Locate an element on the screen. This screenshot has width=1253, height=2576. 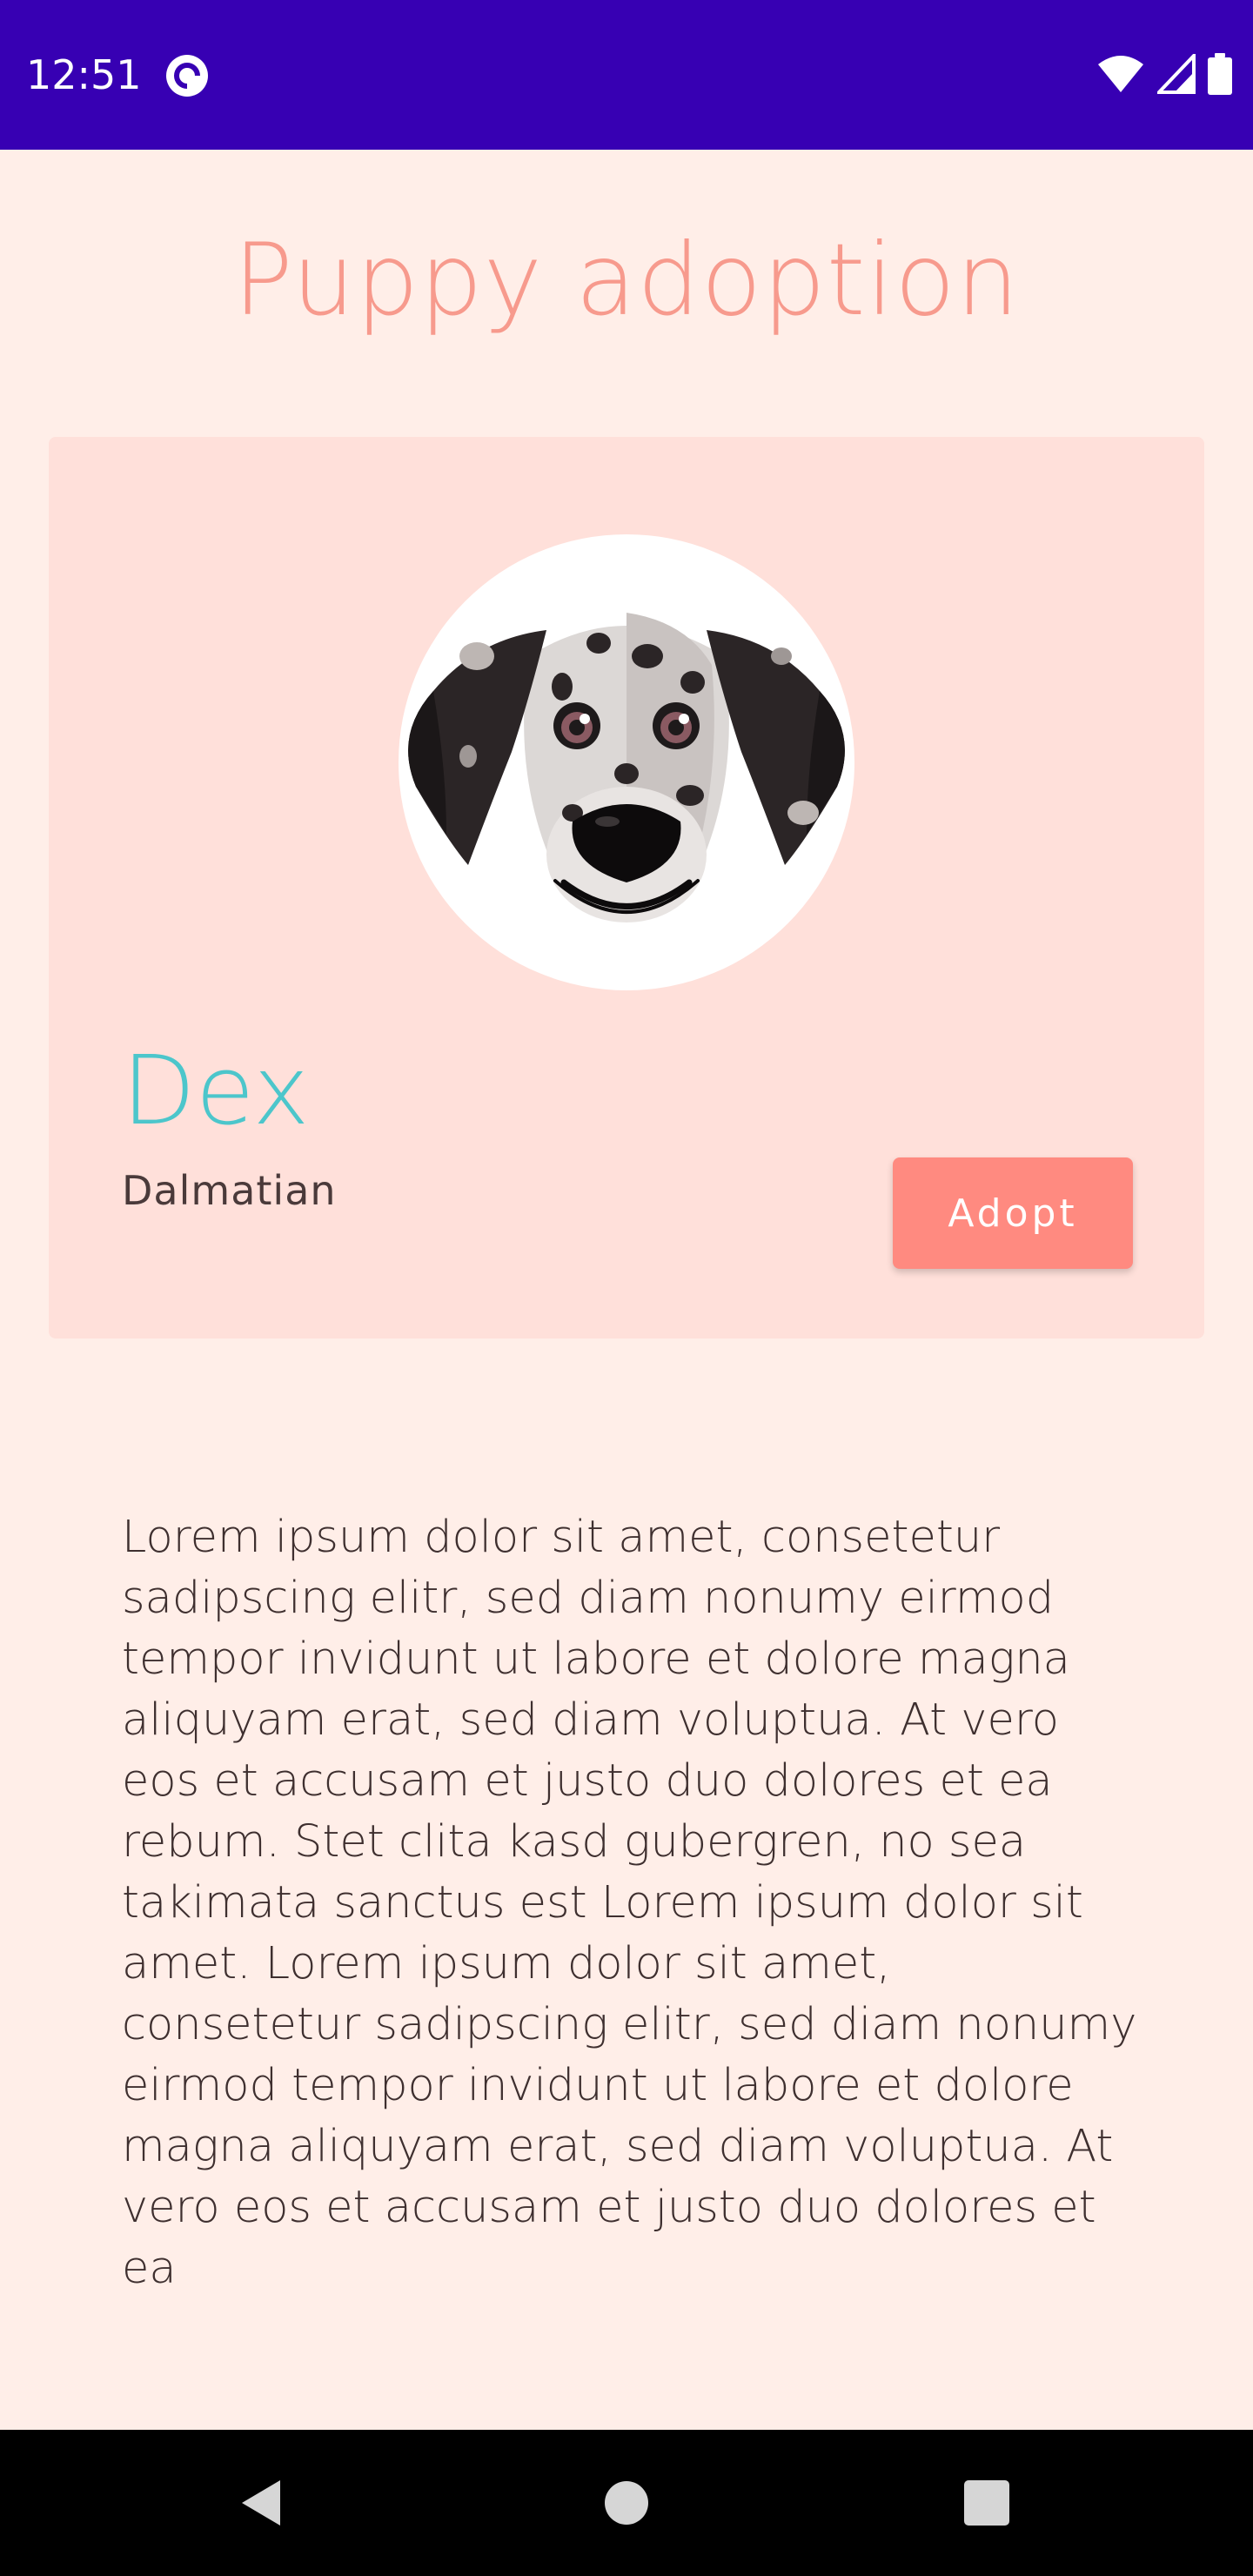
home-icon is located at coordinates (626, 2503).